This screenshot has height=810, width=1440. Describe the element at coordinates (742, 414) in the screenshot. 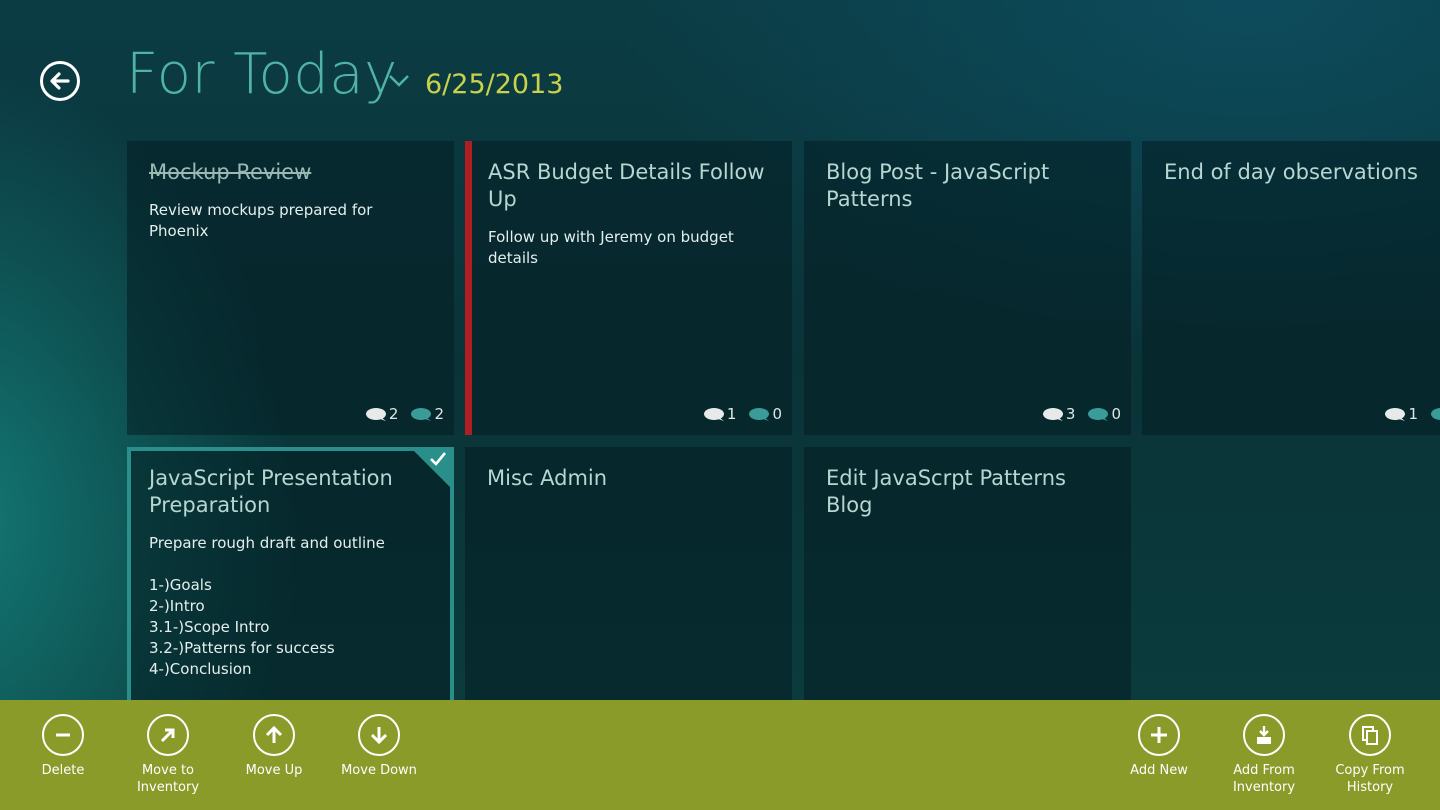

I see `tile-counts: 1 0` at that location.